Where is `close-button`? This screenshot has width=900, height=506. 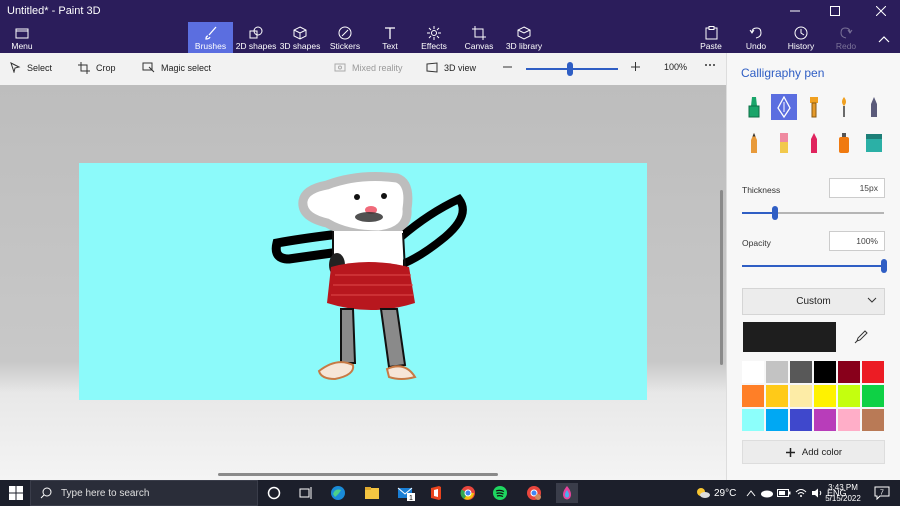
close-button is located at coordinates (881, 11).